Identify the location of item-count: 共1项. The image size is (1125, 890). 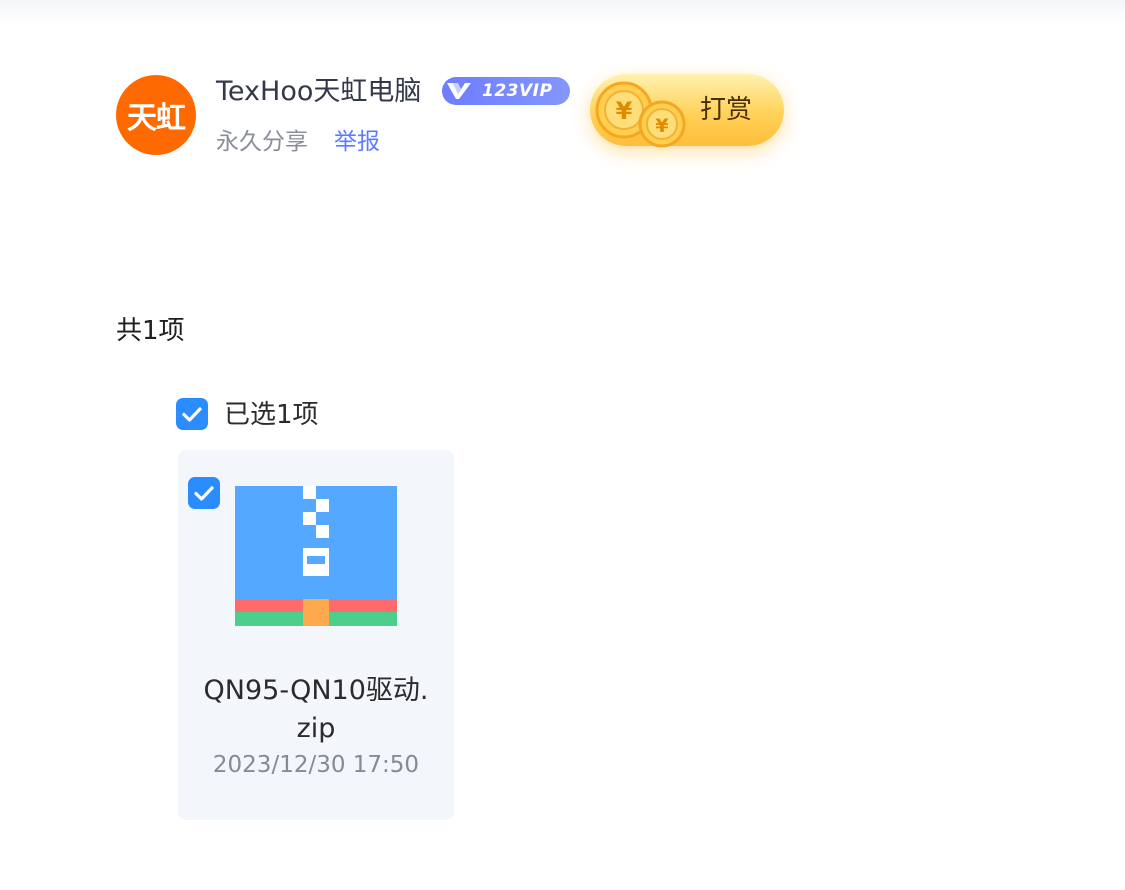
(150, 331).